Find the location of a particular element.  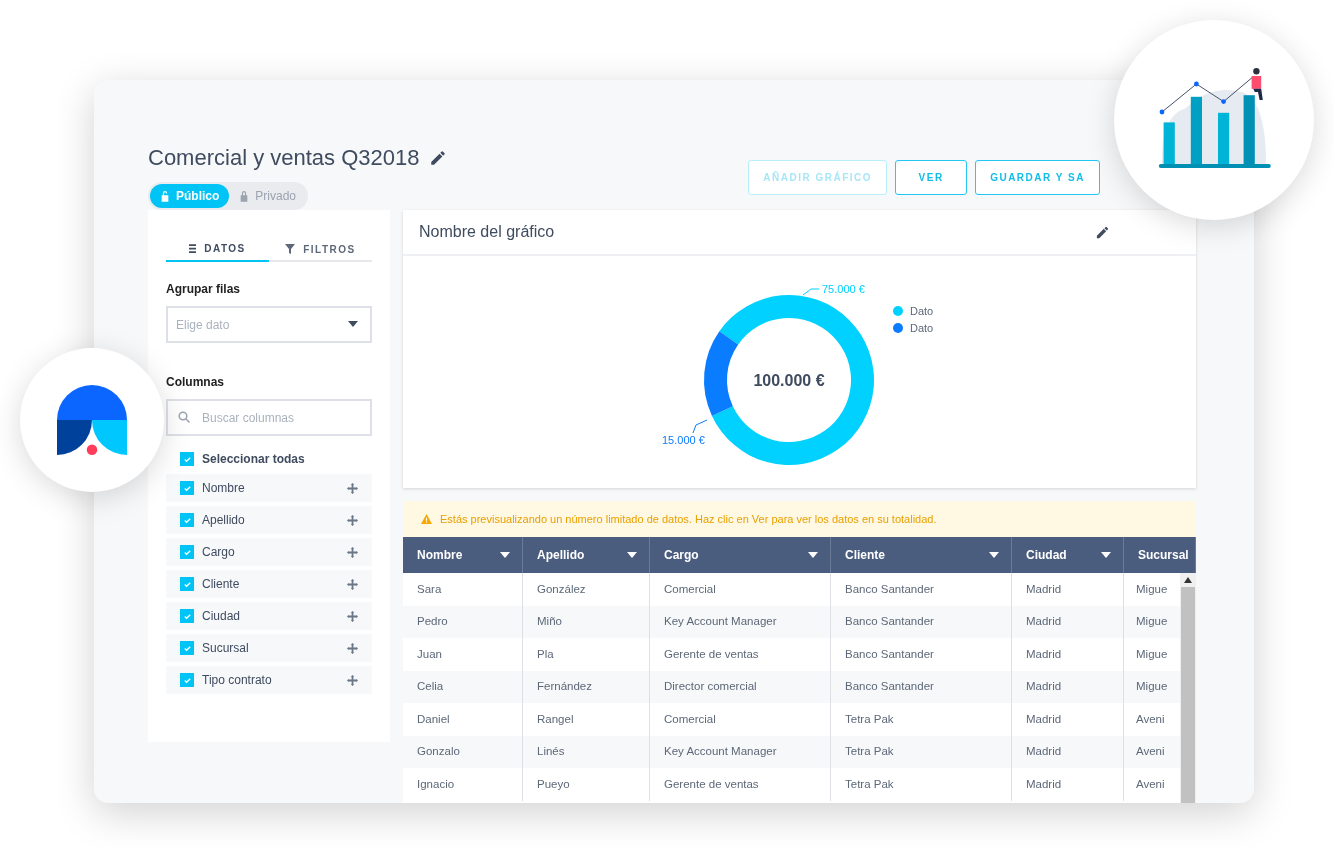

column-item: Ciudad is located at coordinates (269, 616).